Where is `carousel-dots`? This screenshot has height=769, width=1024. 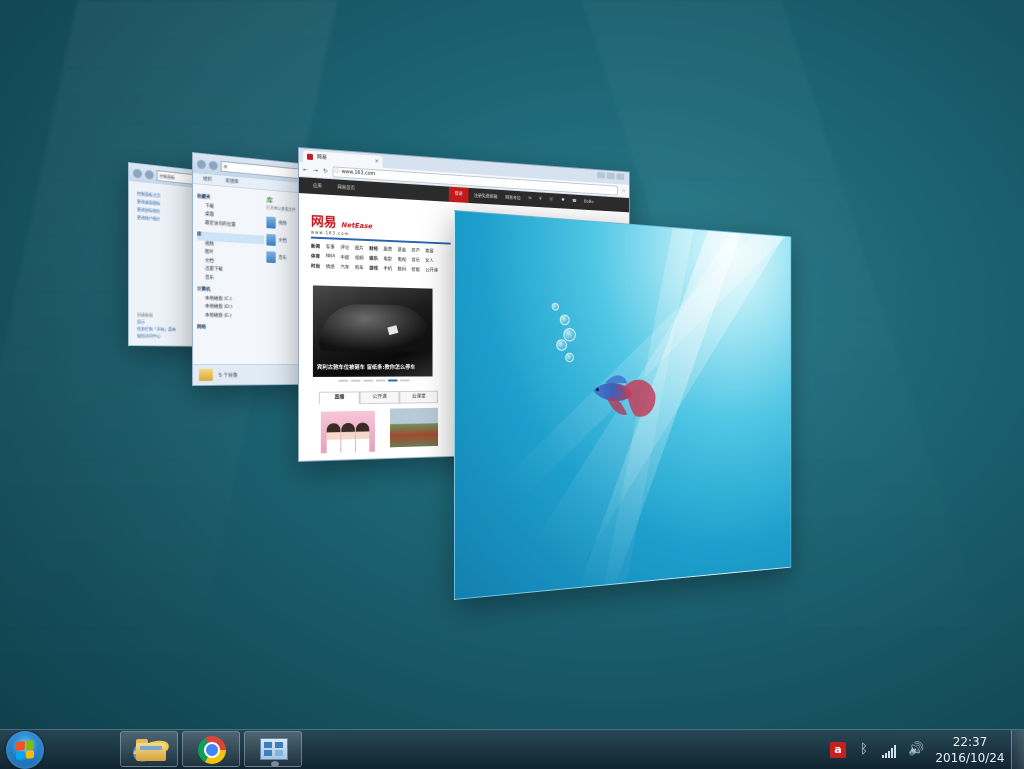
carousel-dots is located at coordinates (373, 380).